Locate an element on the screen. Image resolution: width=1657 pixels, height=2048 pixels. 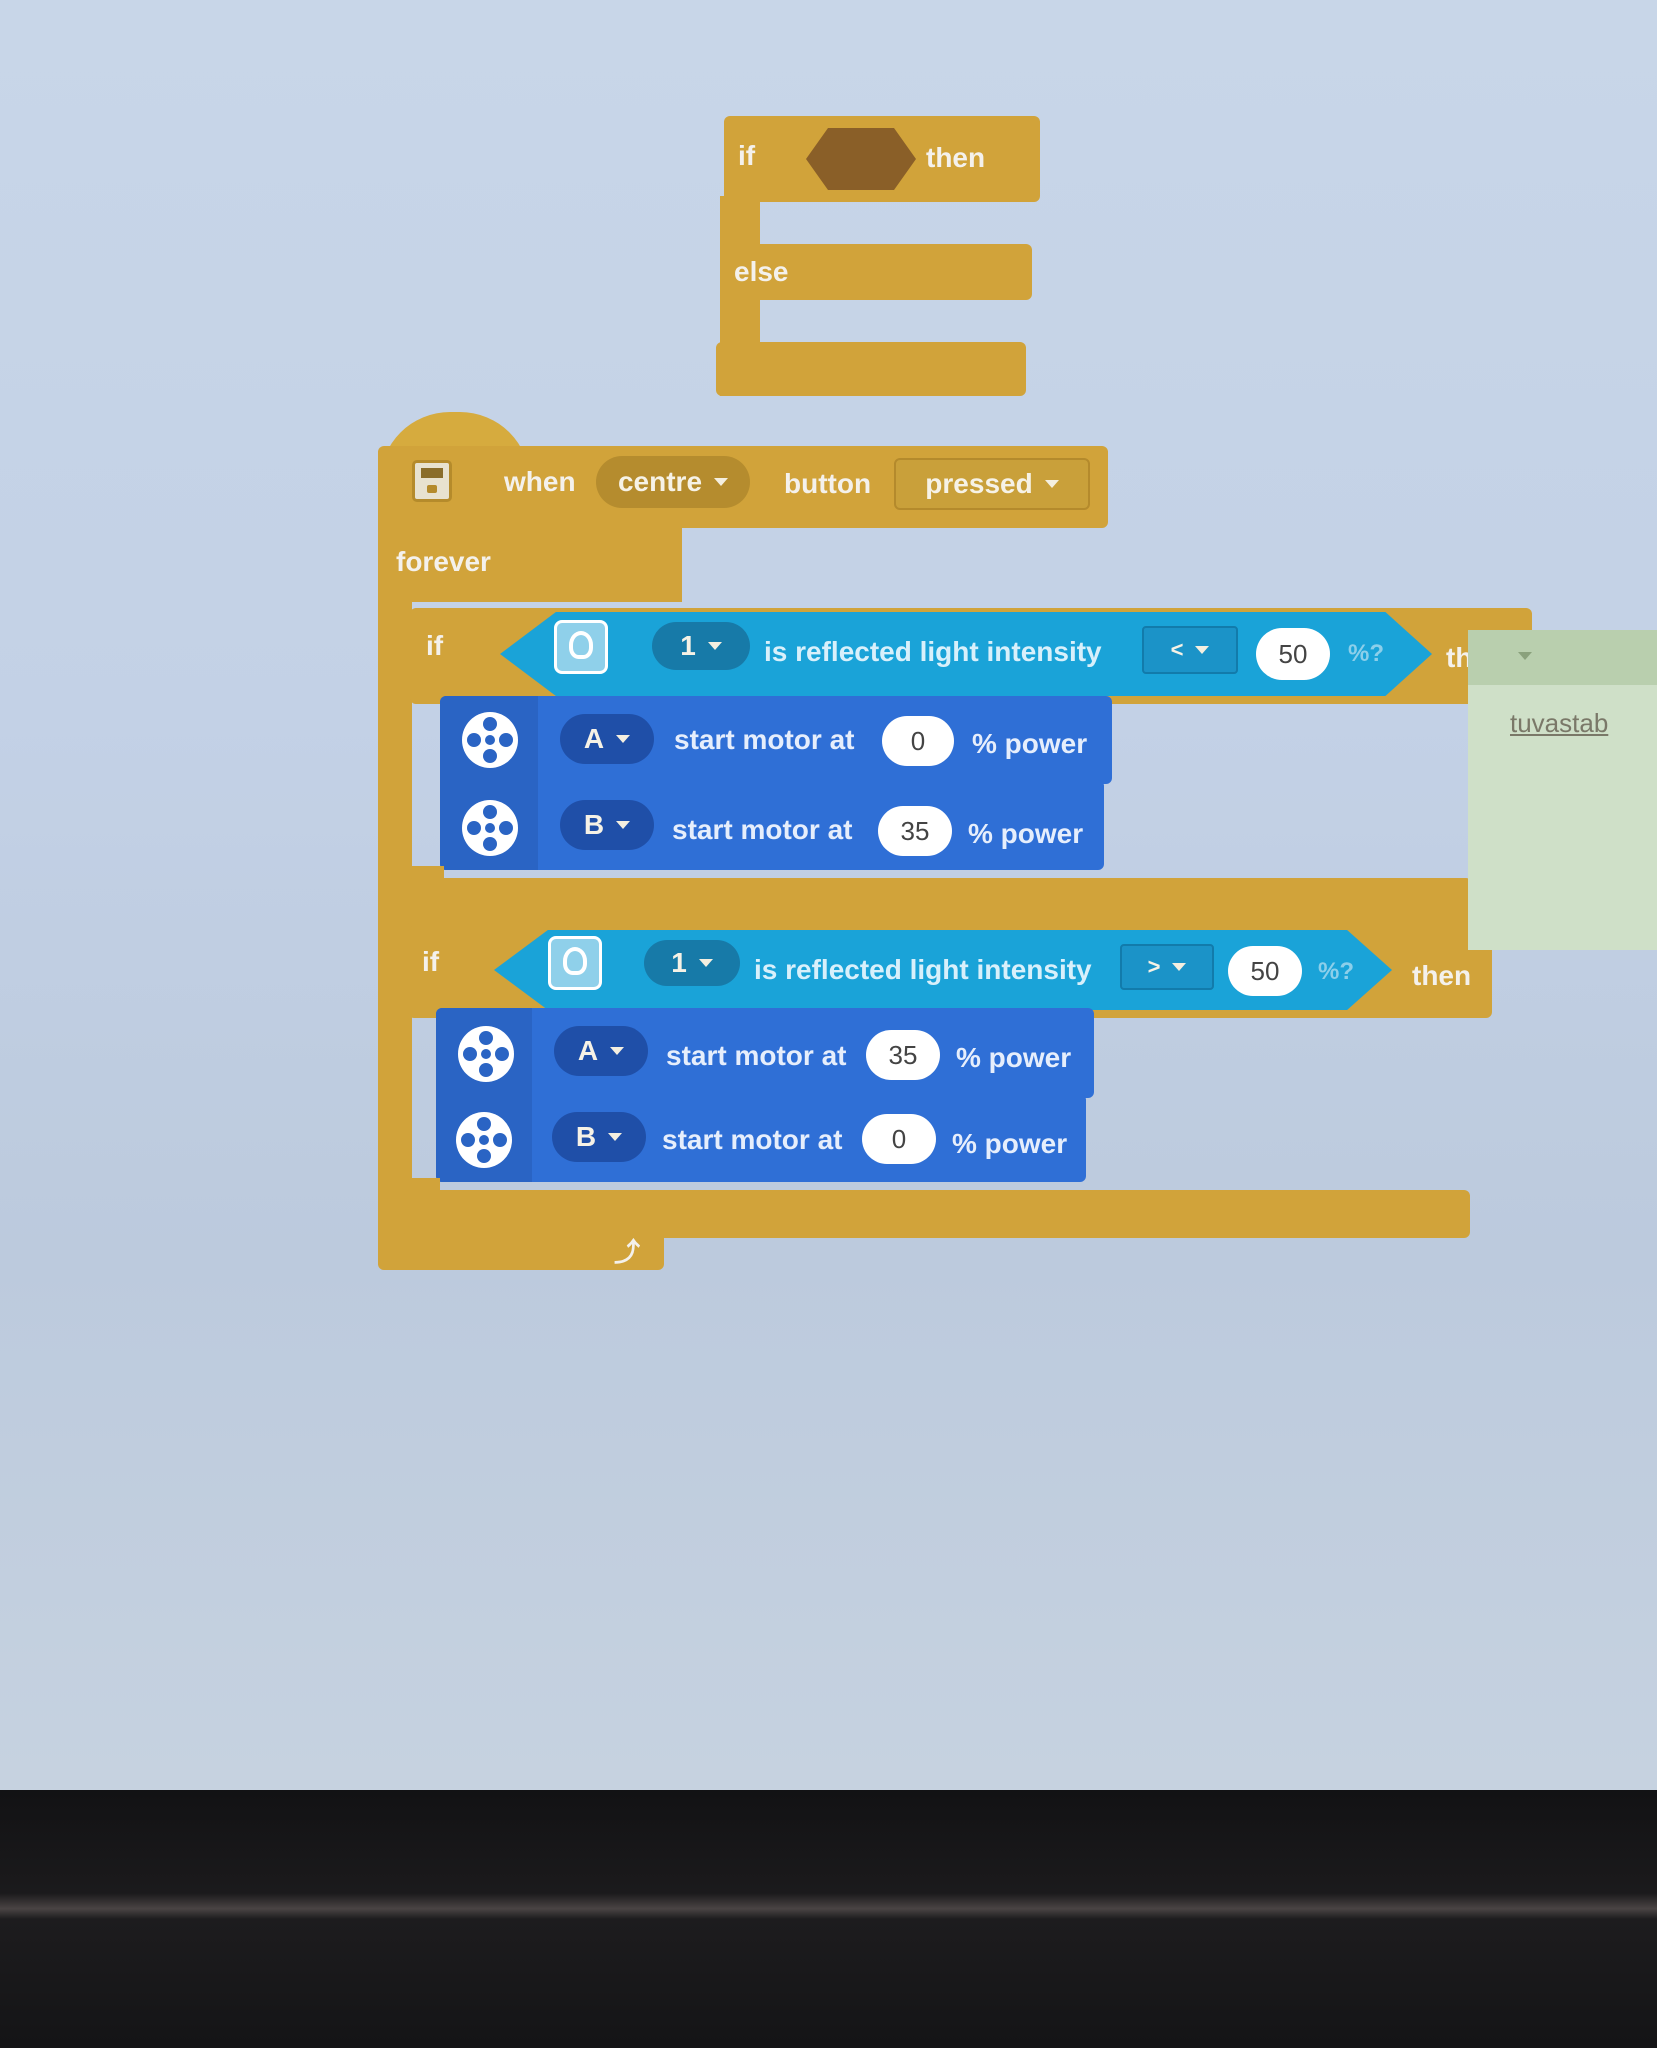
then-label: then is located at coordinates (956, 157).